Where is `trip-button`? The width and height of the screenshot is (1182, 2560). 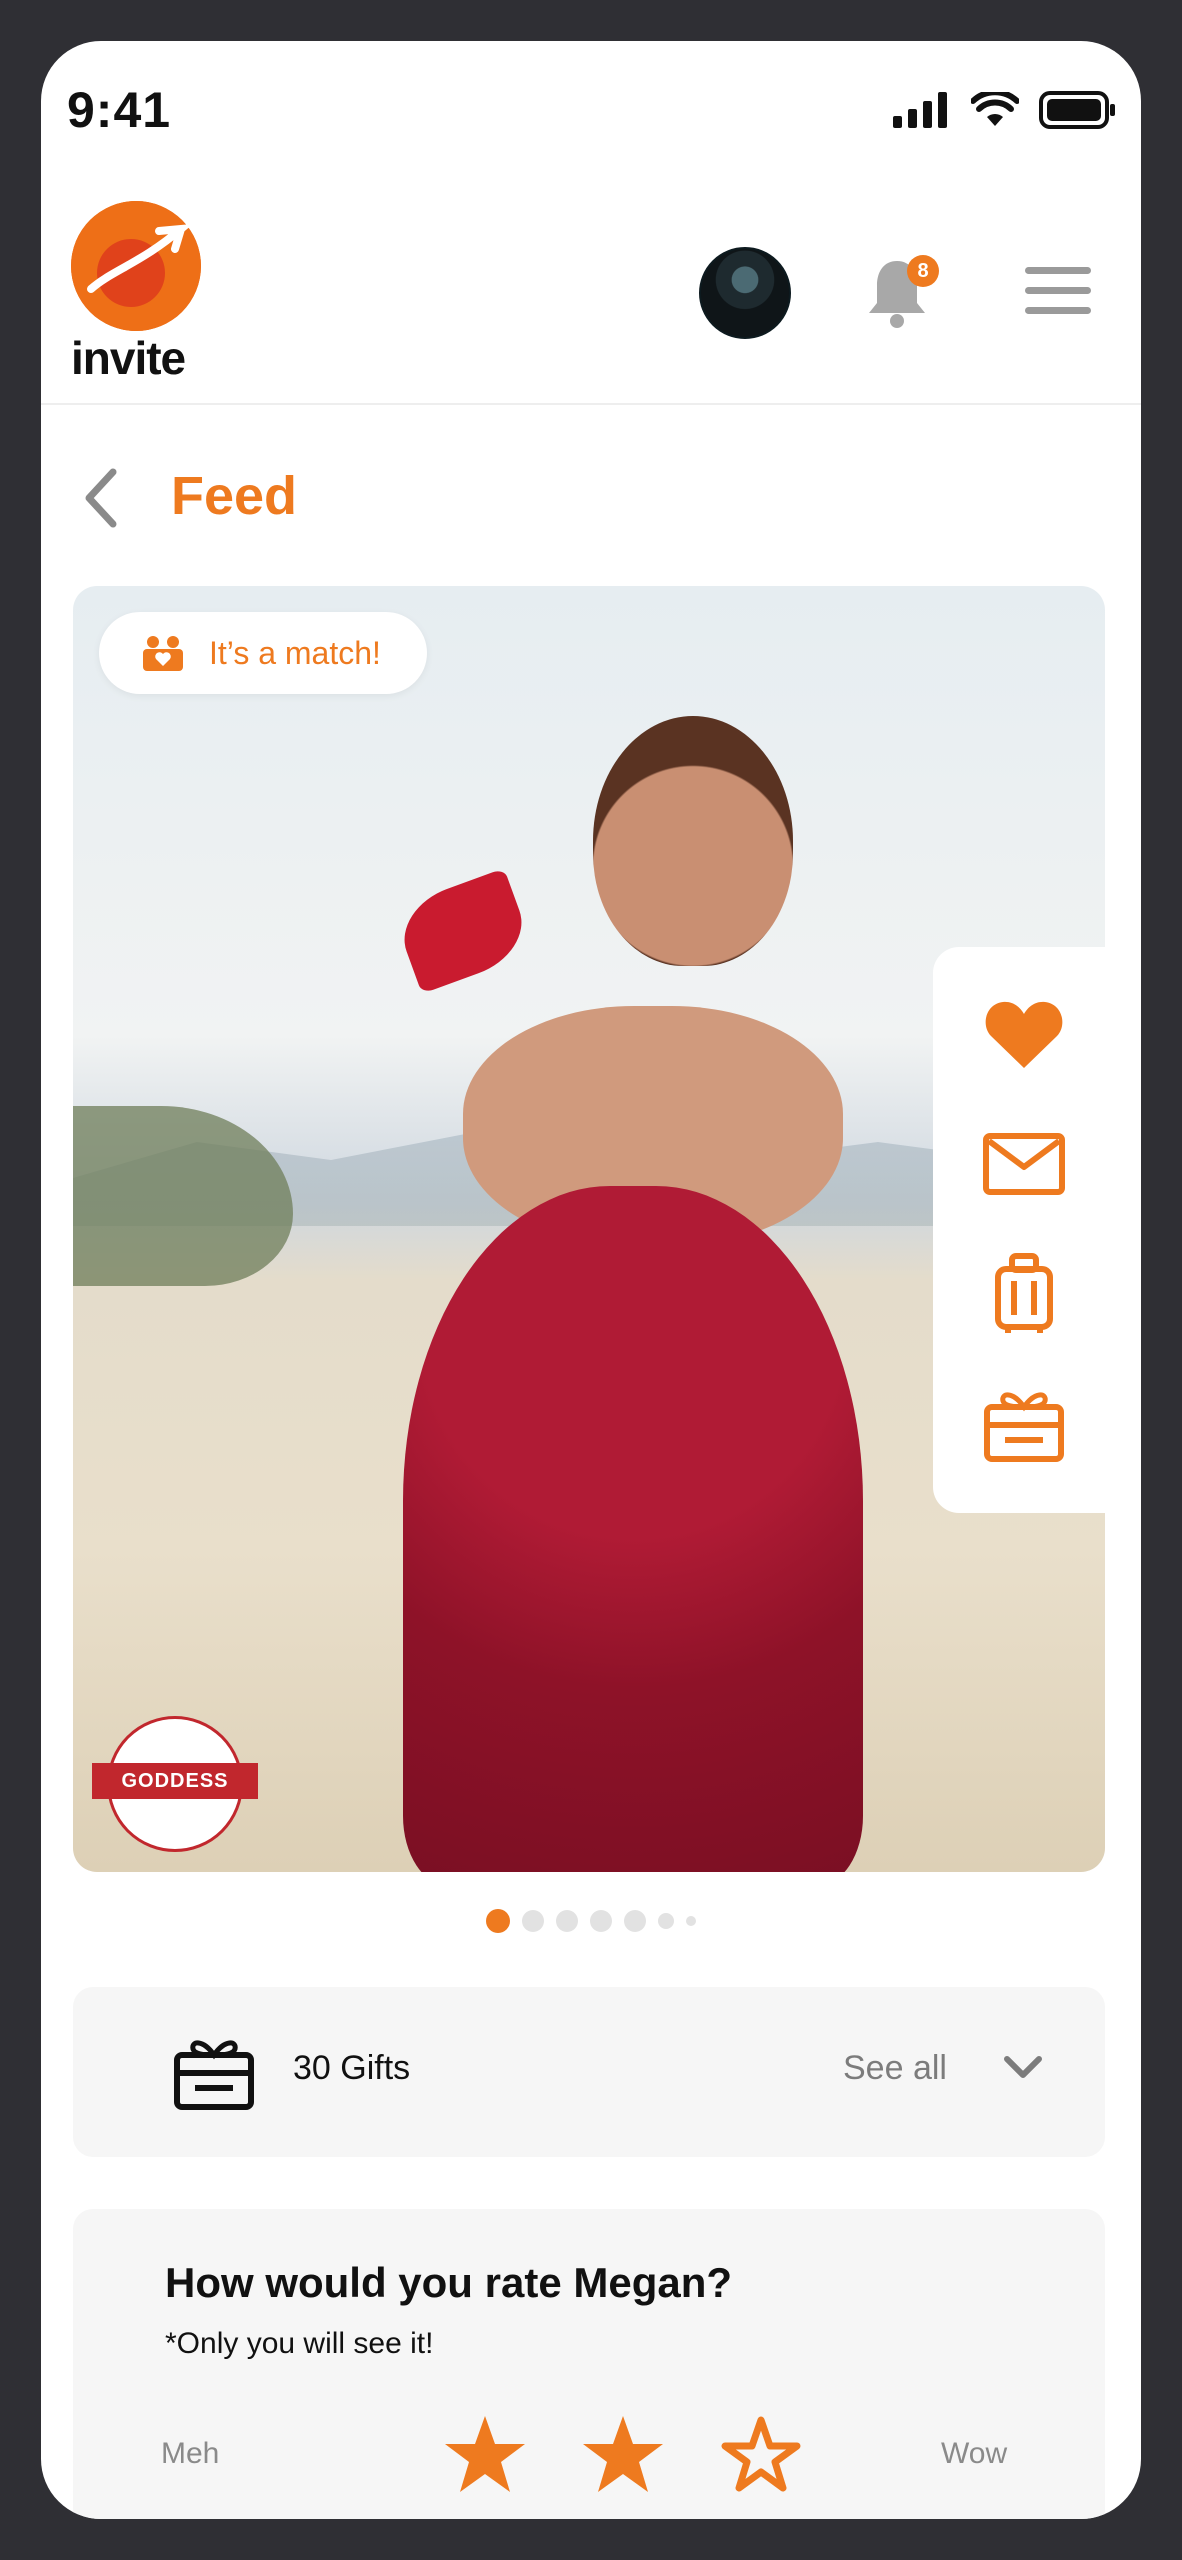 trip-button is located at coordinates (1024, 1294).